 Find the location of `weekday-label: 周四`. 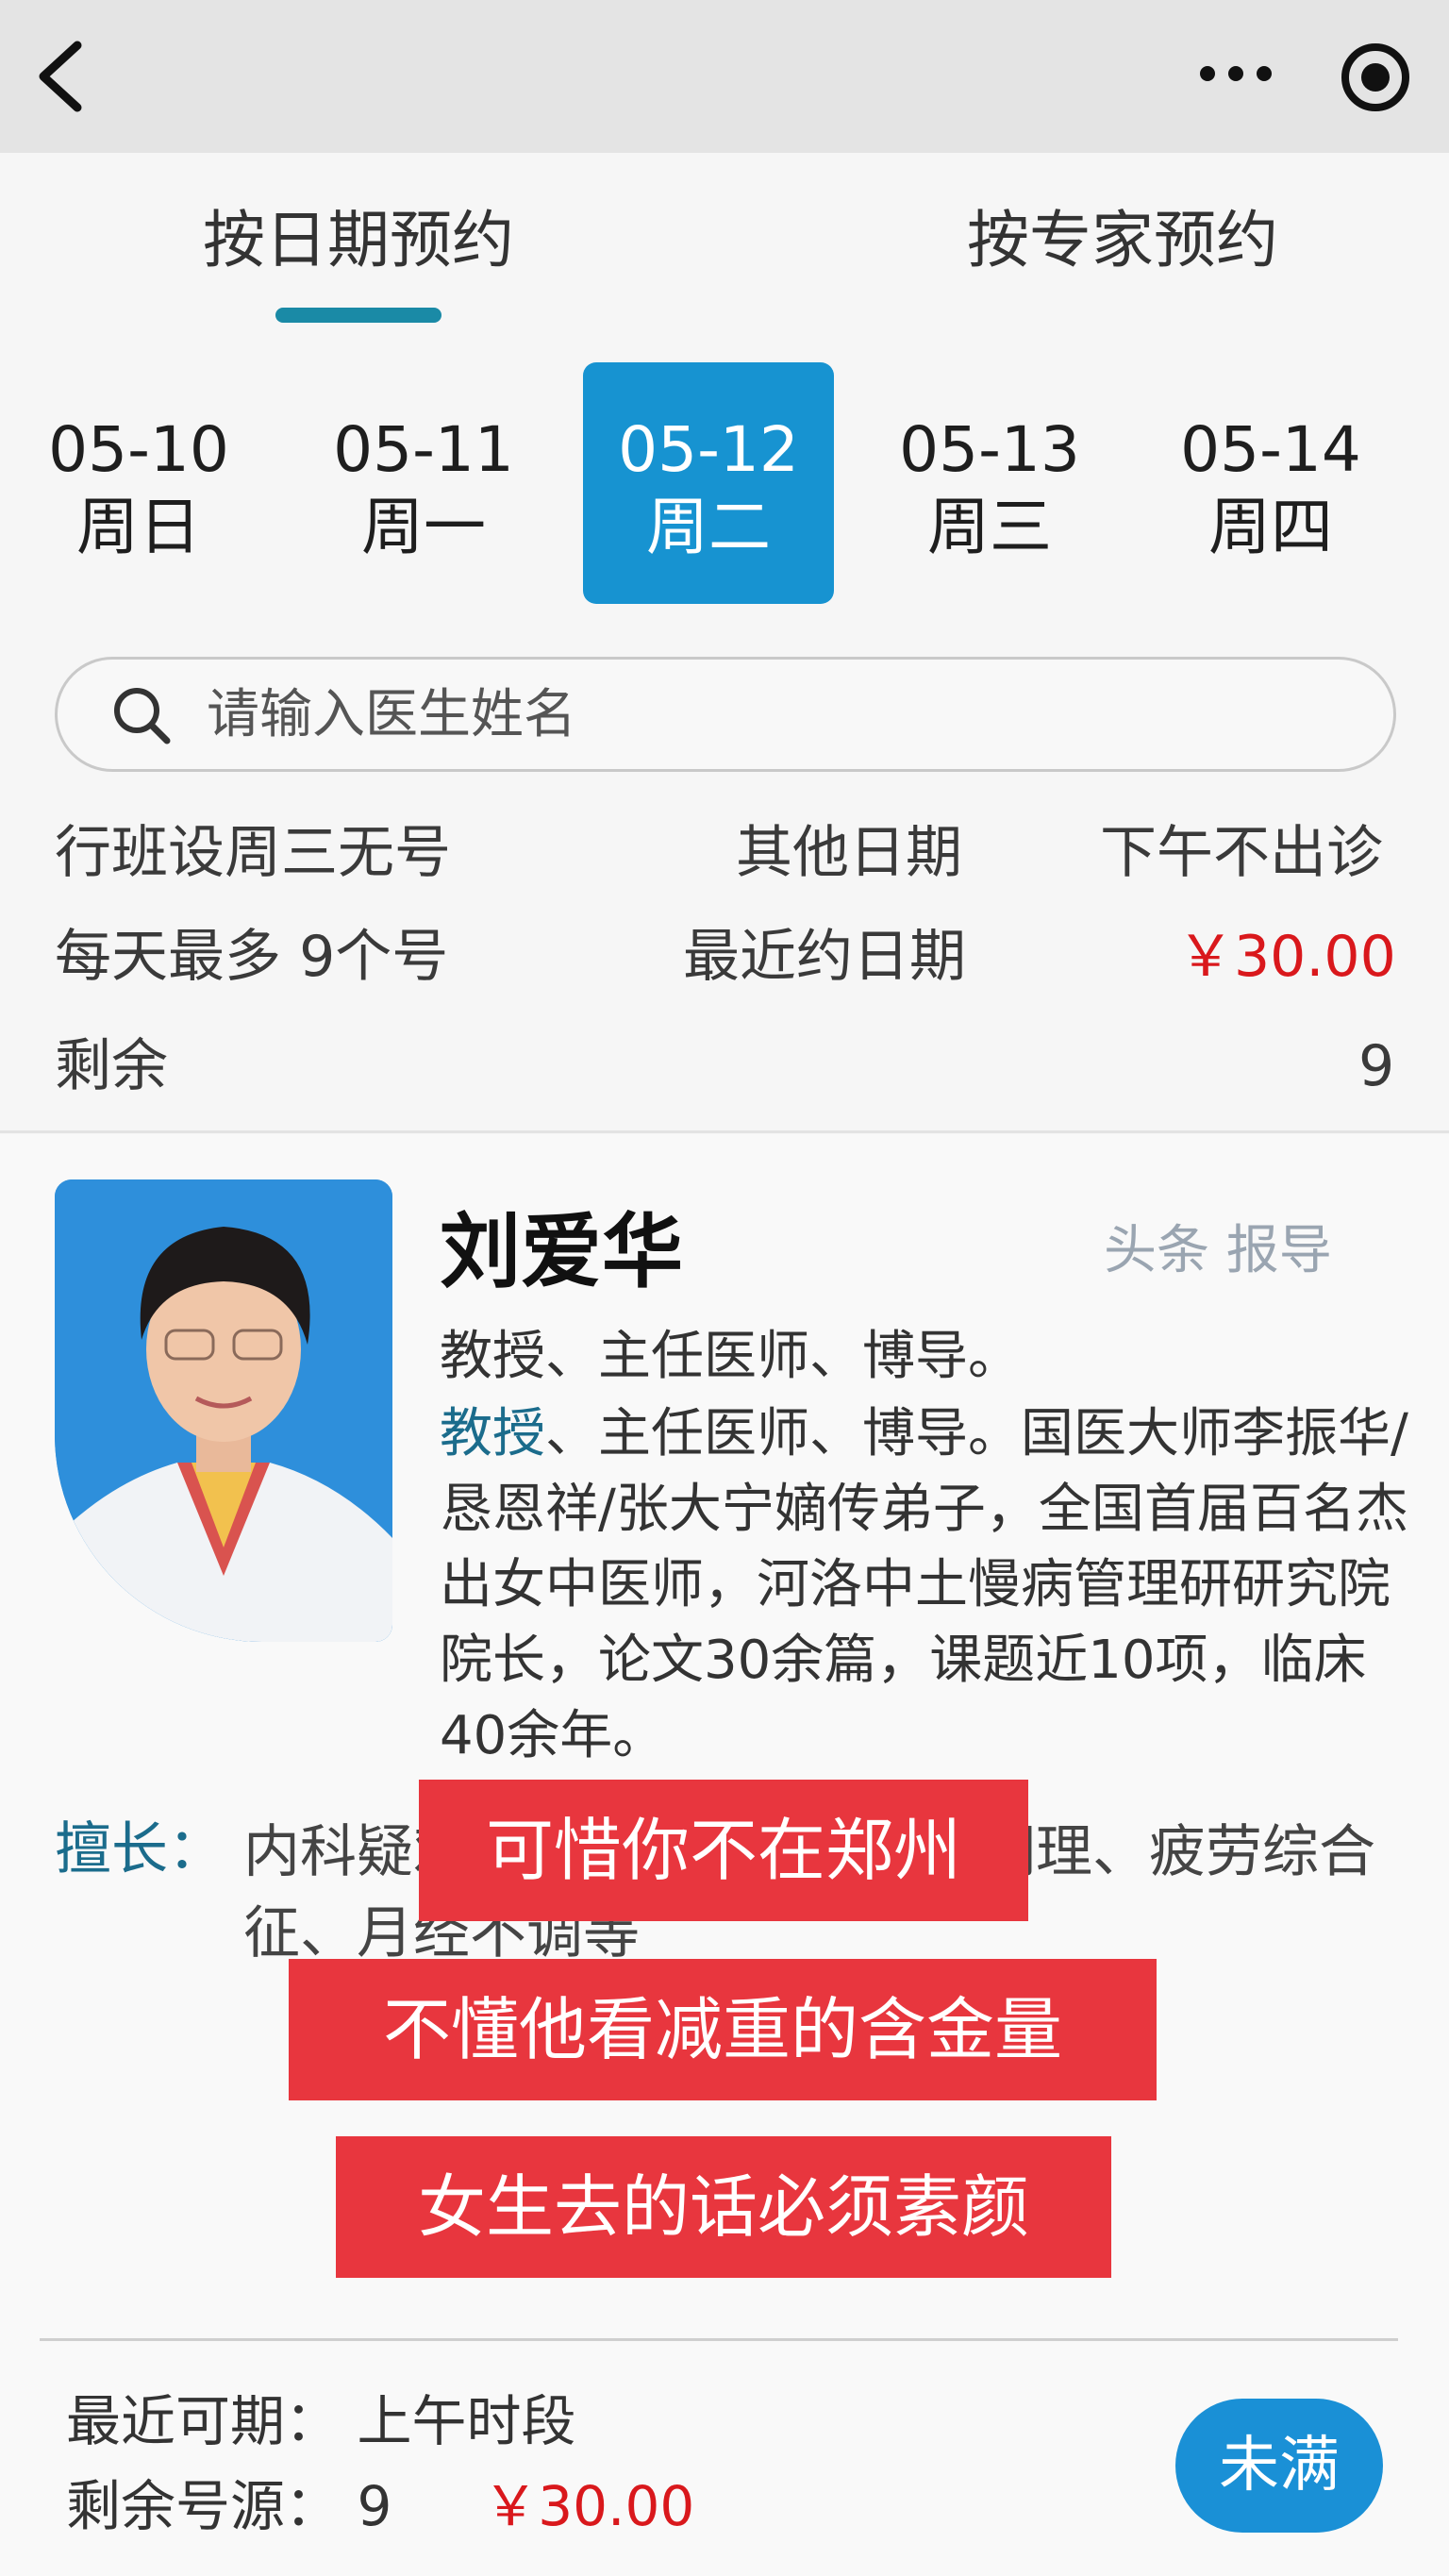

weekday-label: 周四 is located at coordinates (1270, 527).